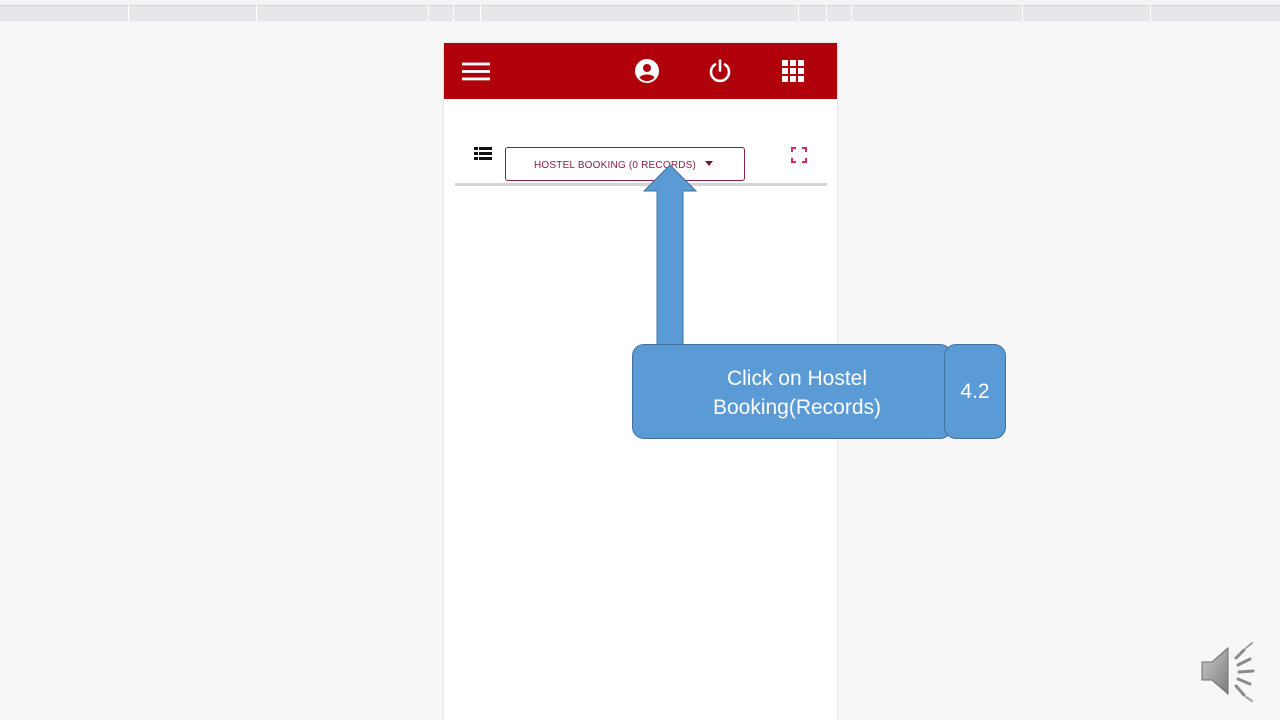 The image size is (1280, 720). What do you see at coordinates (1231, 671) in the screenshot?
I see `speaker-icon` at bounding box center [1231, 671].